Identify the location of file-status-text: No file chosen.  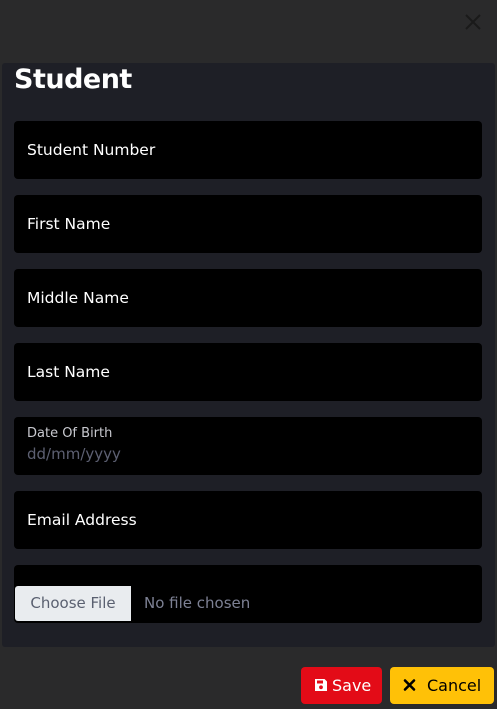
(197, 603).